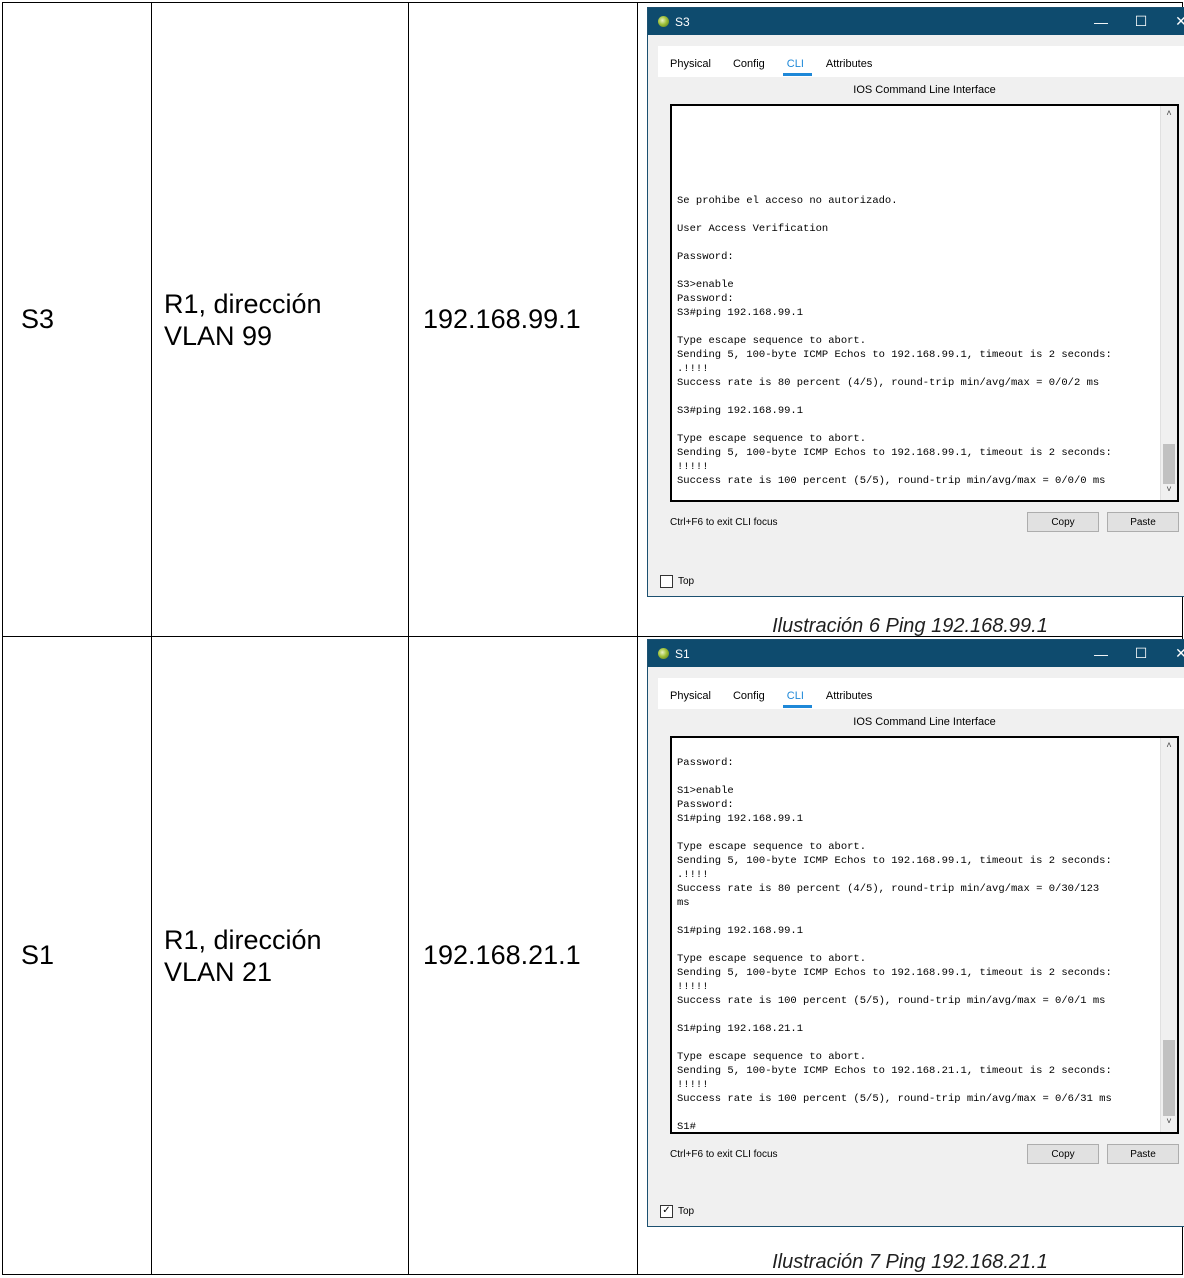 This screenshot has width=1184, height=1278. I want to click on description-cell: R1, dirección VLAN 99, so click(280, 319).